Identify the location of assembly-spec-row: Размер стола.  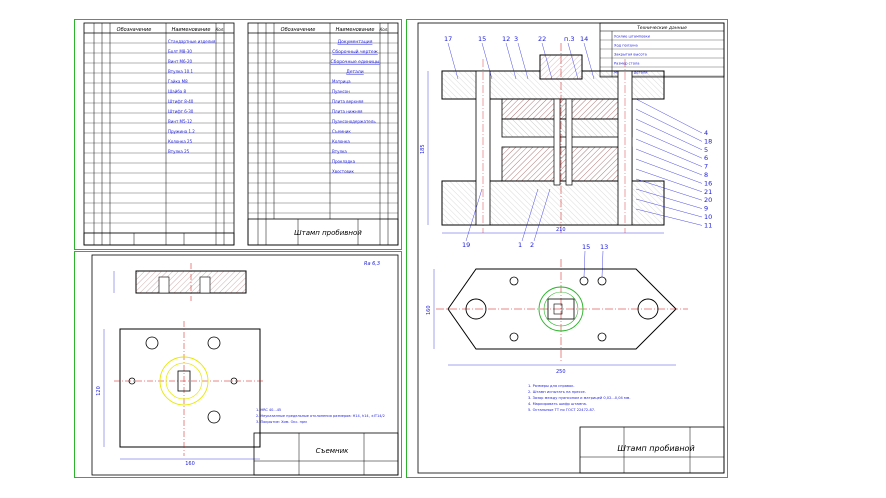
(626, 64).